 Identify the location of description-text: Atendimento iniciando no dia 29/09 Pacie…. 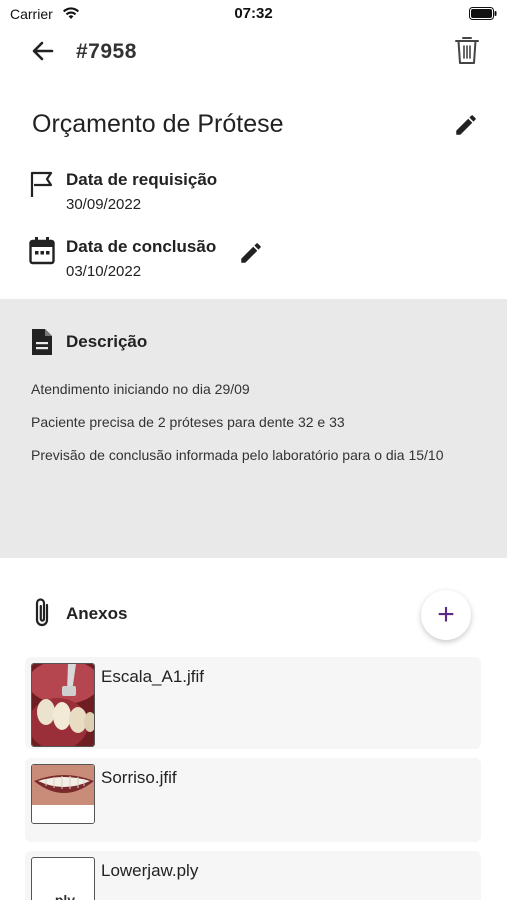
(256, 430).